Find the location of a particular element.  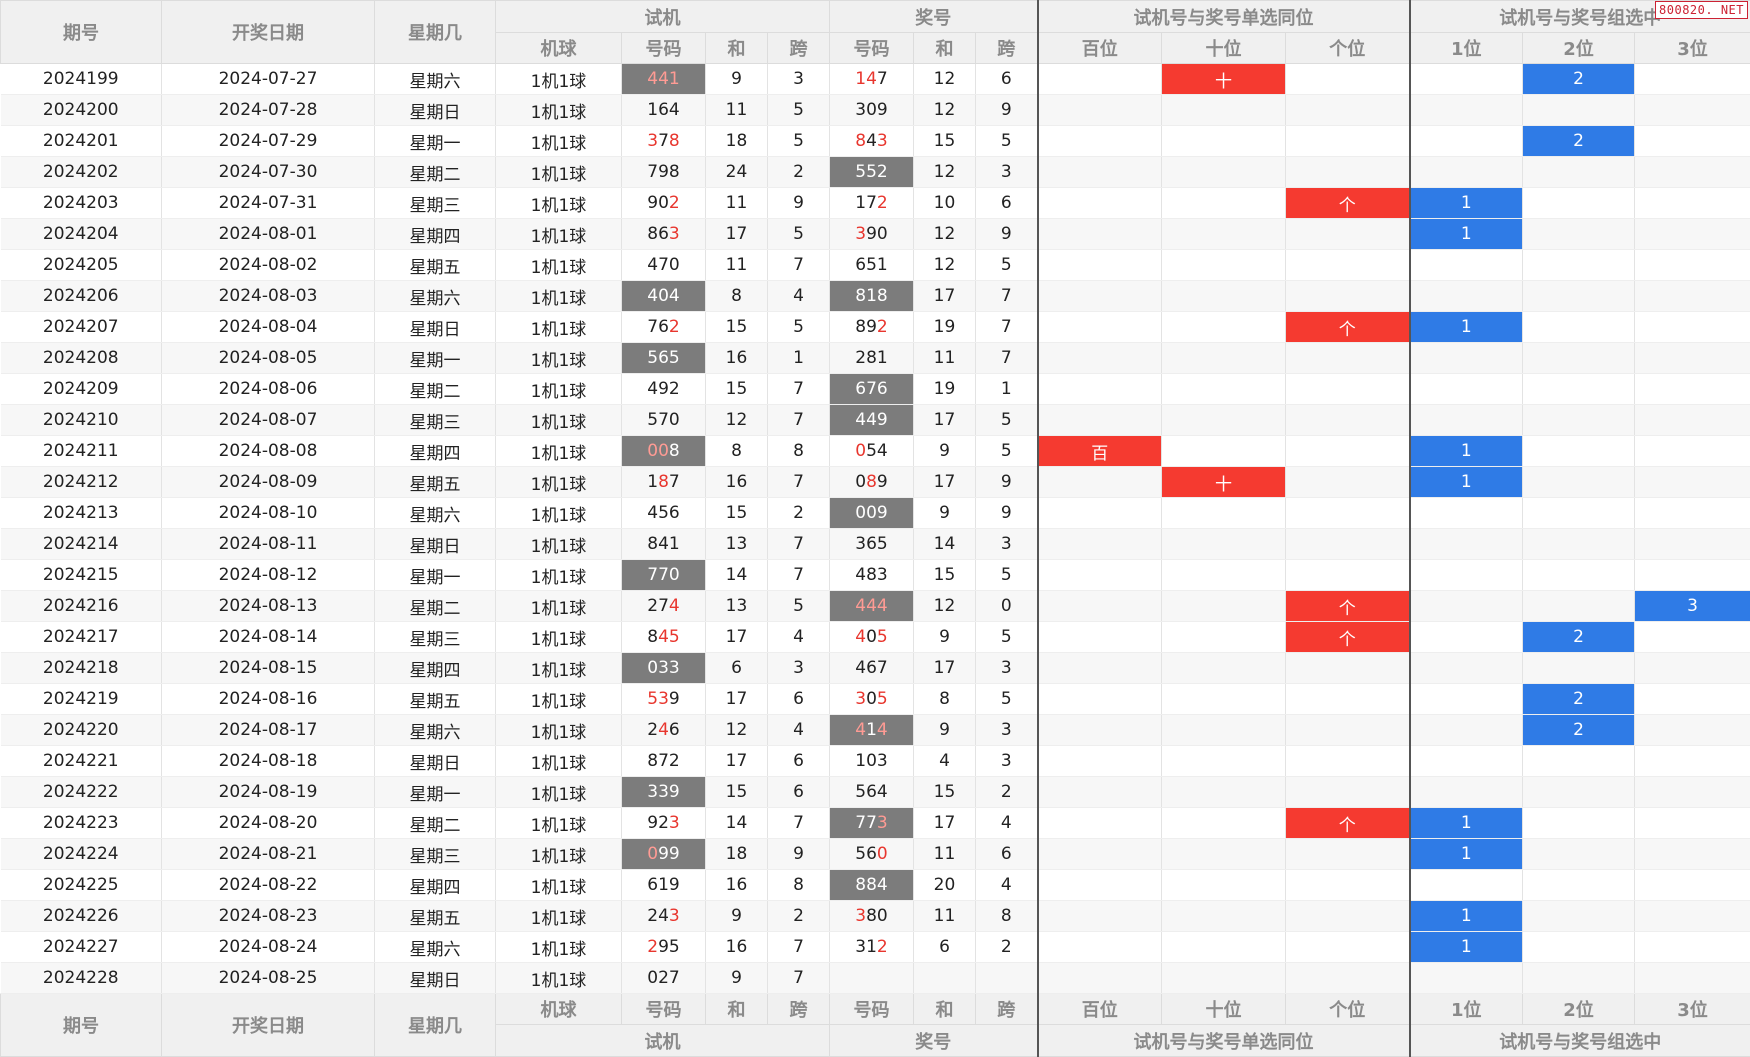

date-cell: 2024-08-16 is located at coordinates (268, 699).